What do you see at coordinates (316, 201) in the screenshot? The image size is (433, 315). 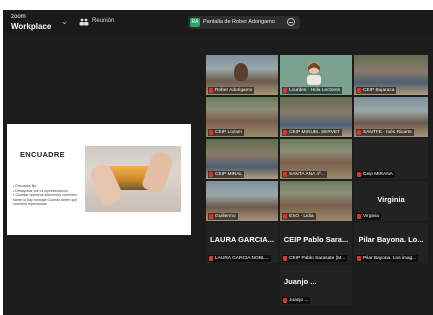 I see `participant-tile: ESO - Lidia` at bounding box center [316, 201].